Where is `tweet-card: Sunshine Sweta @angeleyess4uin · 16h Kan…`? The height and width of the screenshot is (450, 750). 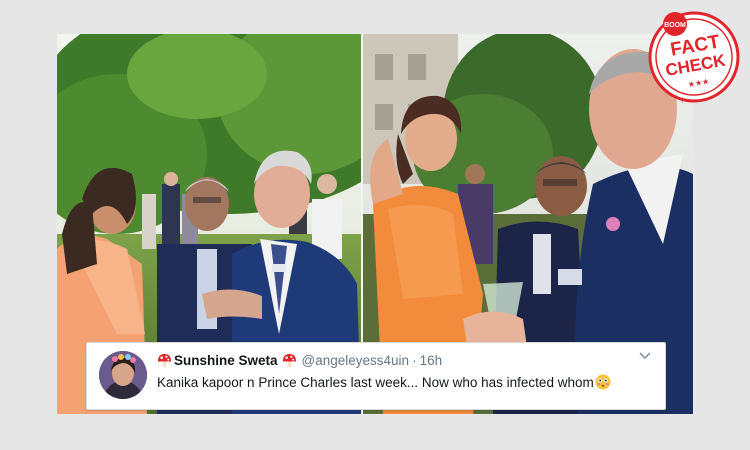
tweet-card: Sunshine Sweta @angeleyess4uin · 16h Kan… is located at coordinates (376, 376).